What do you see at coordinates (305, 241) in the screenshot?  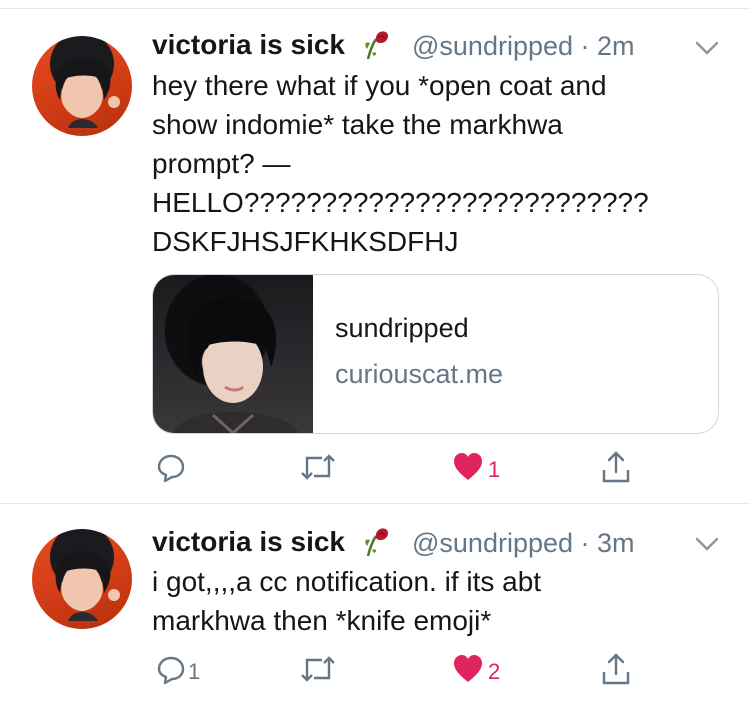 I see `tweet-text-line: DSKFJHSJFKHKSDFHJ` at bounding box center [305, 241].